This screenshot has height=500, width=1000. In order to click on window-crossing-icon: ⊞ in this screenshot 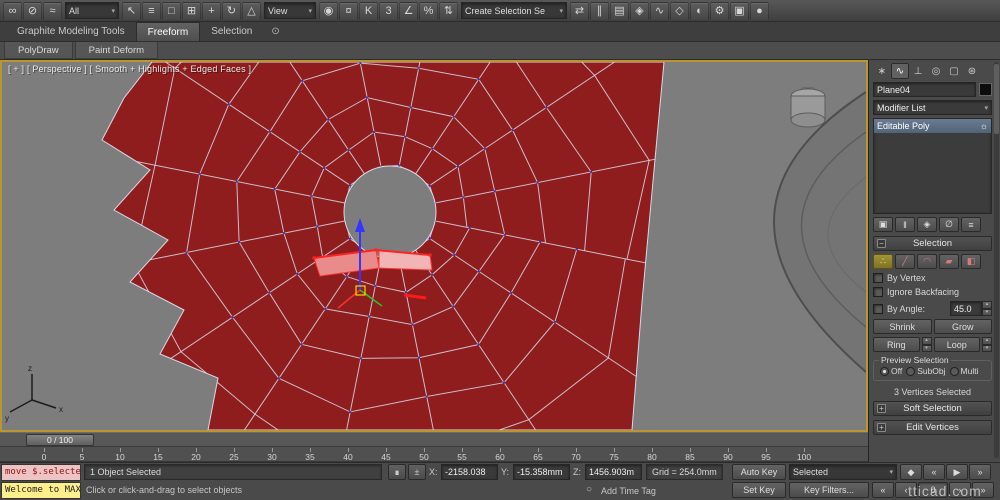, I will do `click(191, 10)`.